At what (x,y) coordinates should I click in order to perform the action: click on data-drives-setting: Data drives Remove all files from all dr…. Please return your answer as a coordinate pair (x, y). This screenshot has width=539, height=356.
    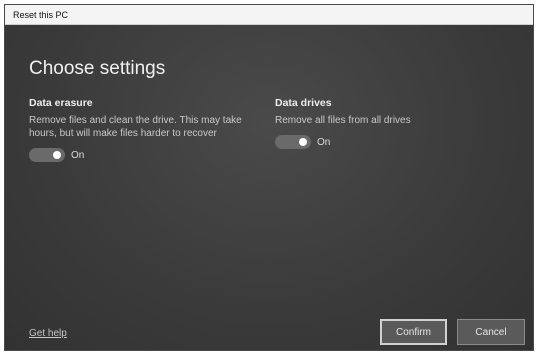
    Looking at the image, I should click on (395, 123).